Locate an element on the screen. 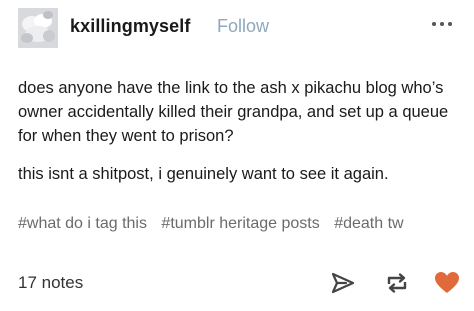  tag-link: #death tw is located at coordinates (368, 223).